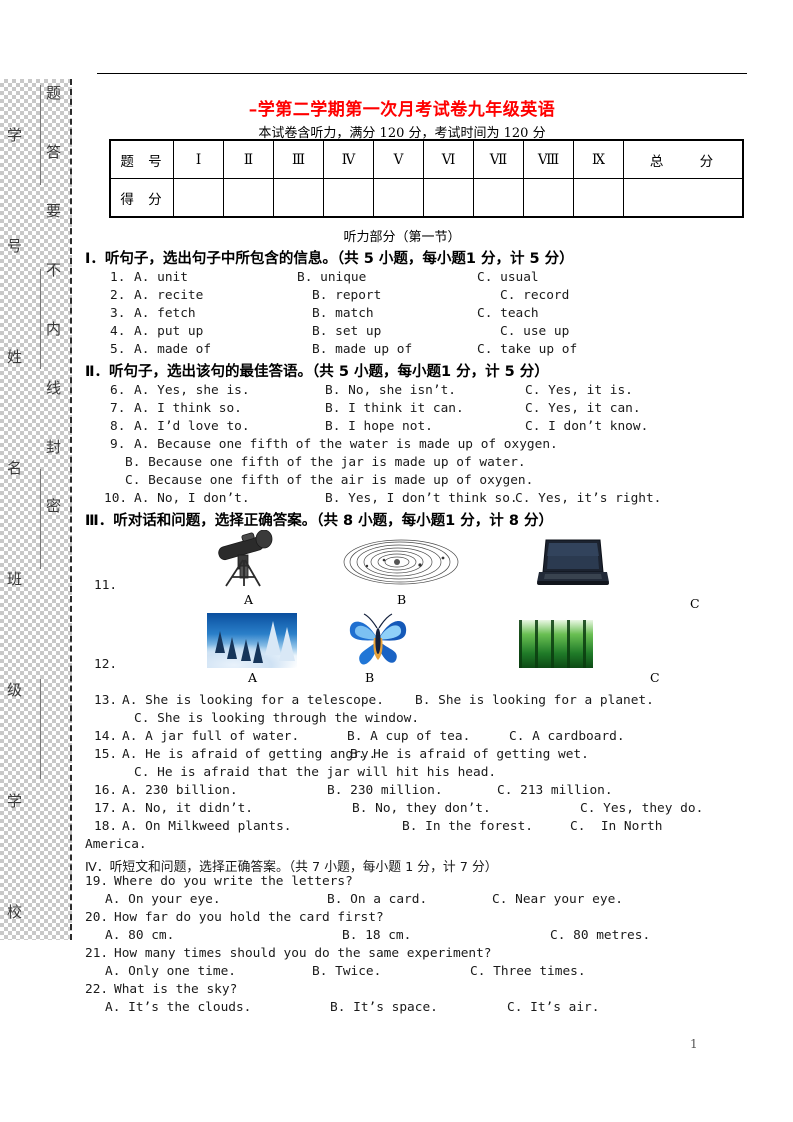  What do you see at coordinates (641, 808) in the screenshot?
I see `question-17-option-c: C. Yes, they do.` at bounding box center [641, 808].